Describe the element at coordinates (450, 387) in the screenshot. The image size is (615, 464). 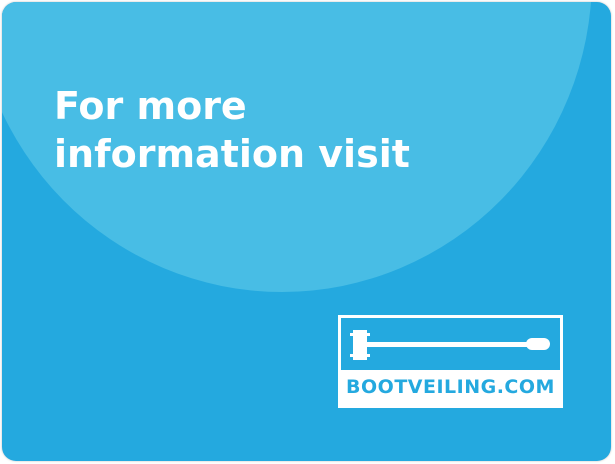
I see `logo-text: BOOTVEILING.COM` at that location.